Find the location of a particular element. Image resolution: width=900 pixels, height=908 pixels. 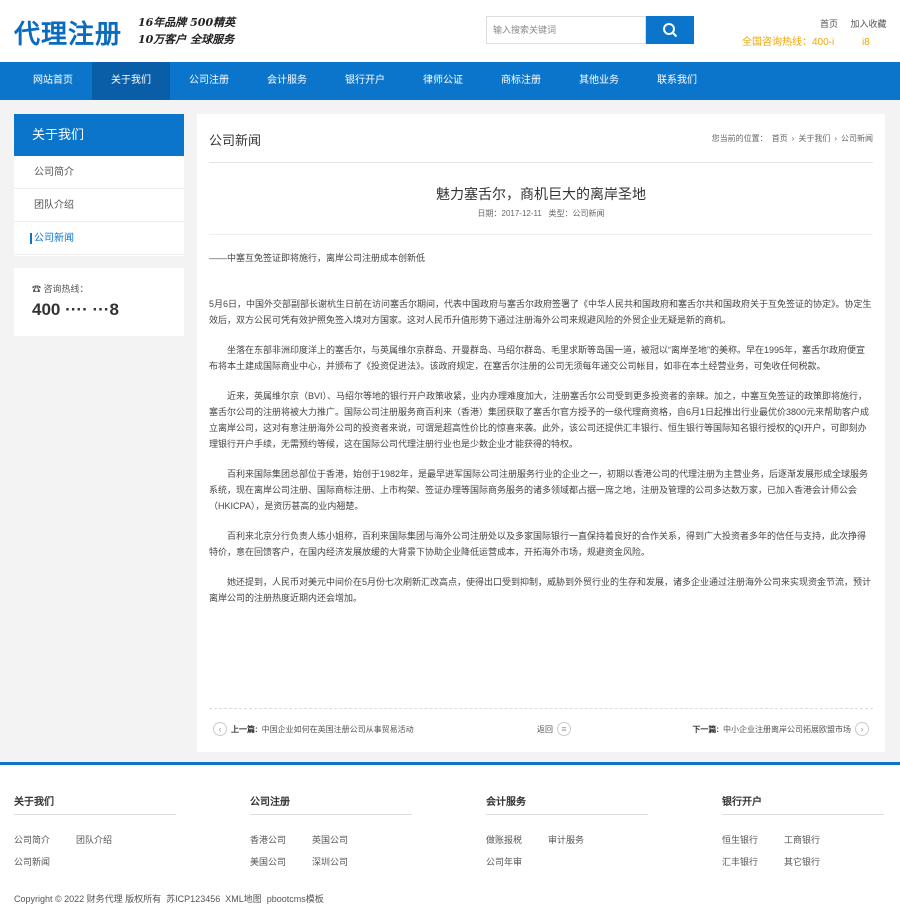

contact-box: ☎ 咨询热线： 400 ···· ···8 is located at coordinates (99, 302).